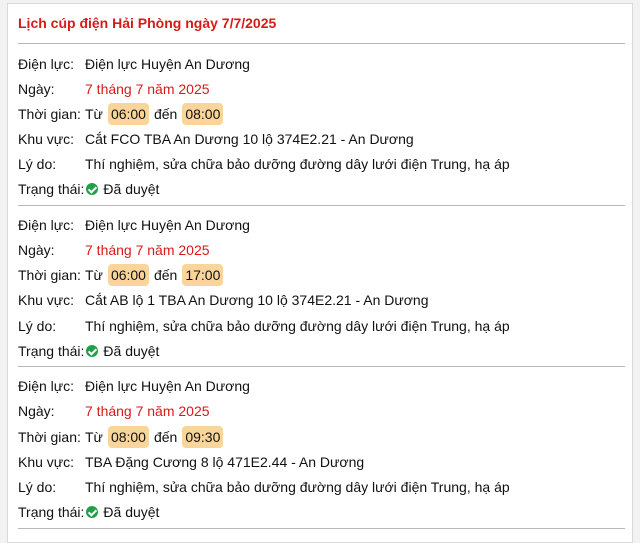 The width and height of the screenshot is (640, 543). I want to click on title-divider, so click(321, 43).